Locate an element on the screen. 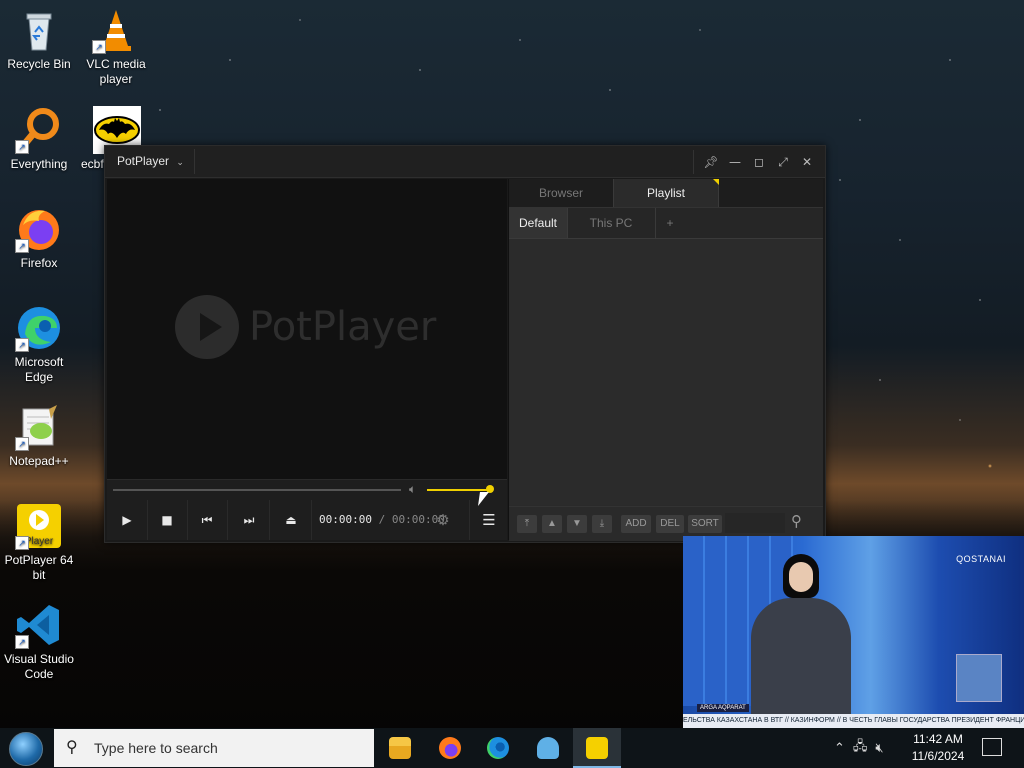  playlist-tabs: Default This PC + is located at coordinates (666, 223).